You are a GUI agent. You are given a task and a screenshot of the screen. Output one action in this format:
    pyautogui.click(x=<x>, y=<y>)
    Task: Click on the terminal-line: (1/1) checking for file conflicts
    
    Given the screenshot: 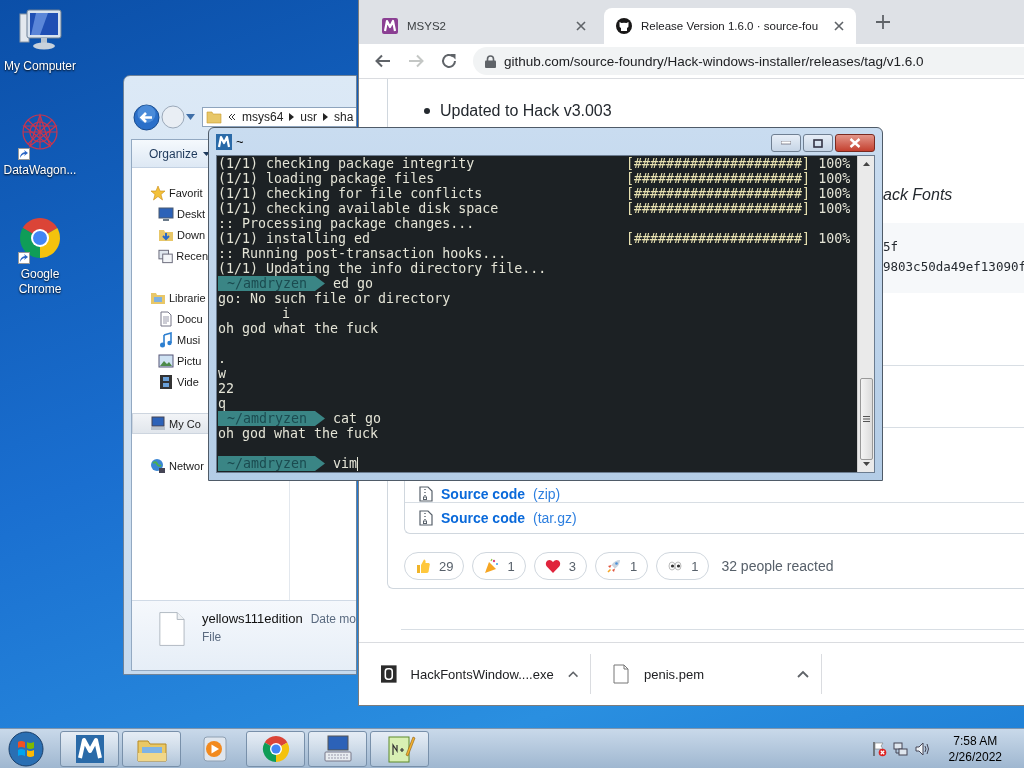 What is the action you would take?
    pyautogui.click(x=351, y=193)
    